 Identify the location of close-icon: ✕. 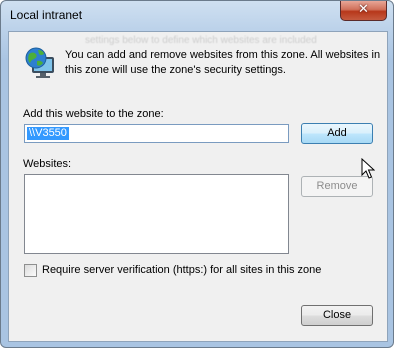
(363, 9).